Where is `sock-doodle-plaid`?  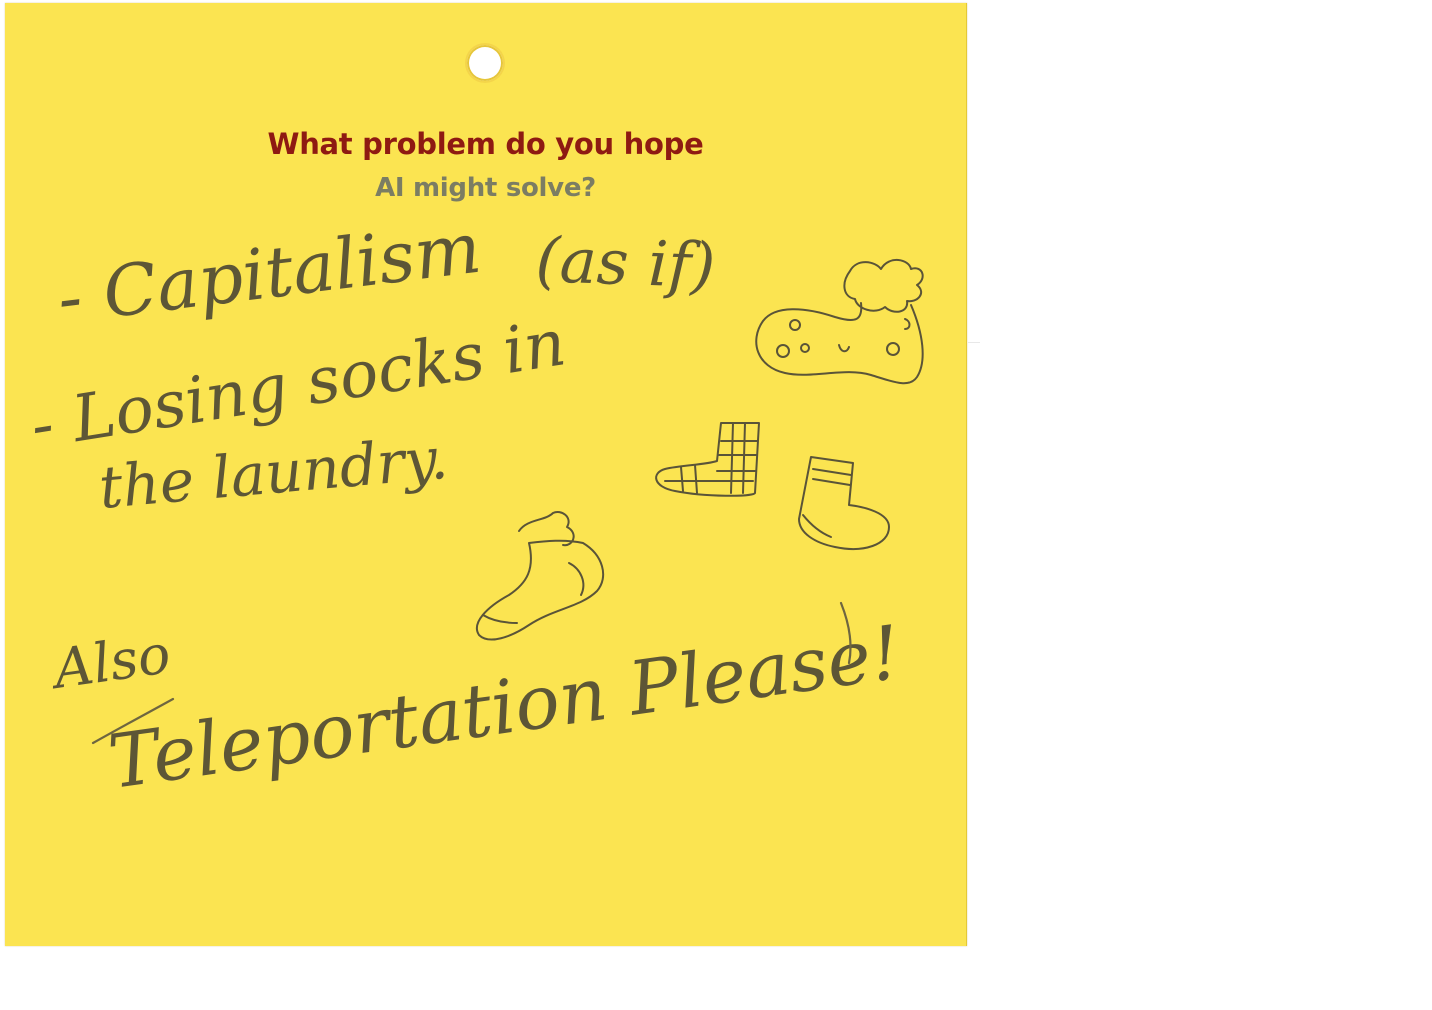 sock-doodle-plaid is located at coordinates (707, 459).